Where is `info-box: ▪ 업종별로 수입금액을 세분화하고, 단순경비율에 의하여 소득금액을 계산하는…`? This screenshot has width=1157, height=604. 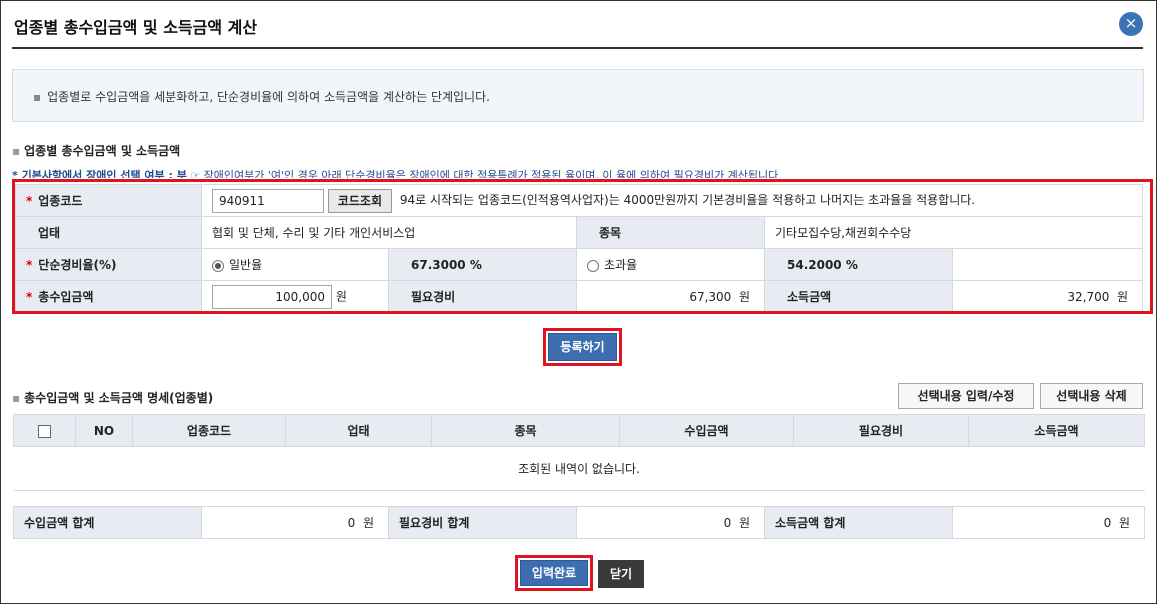 info-box: ▪ 업종별로 수입금액을 세분화하고, 단순경비율에 의하여 소득금액을 계산하는… is located at coordinates (578, 95).